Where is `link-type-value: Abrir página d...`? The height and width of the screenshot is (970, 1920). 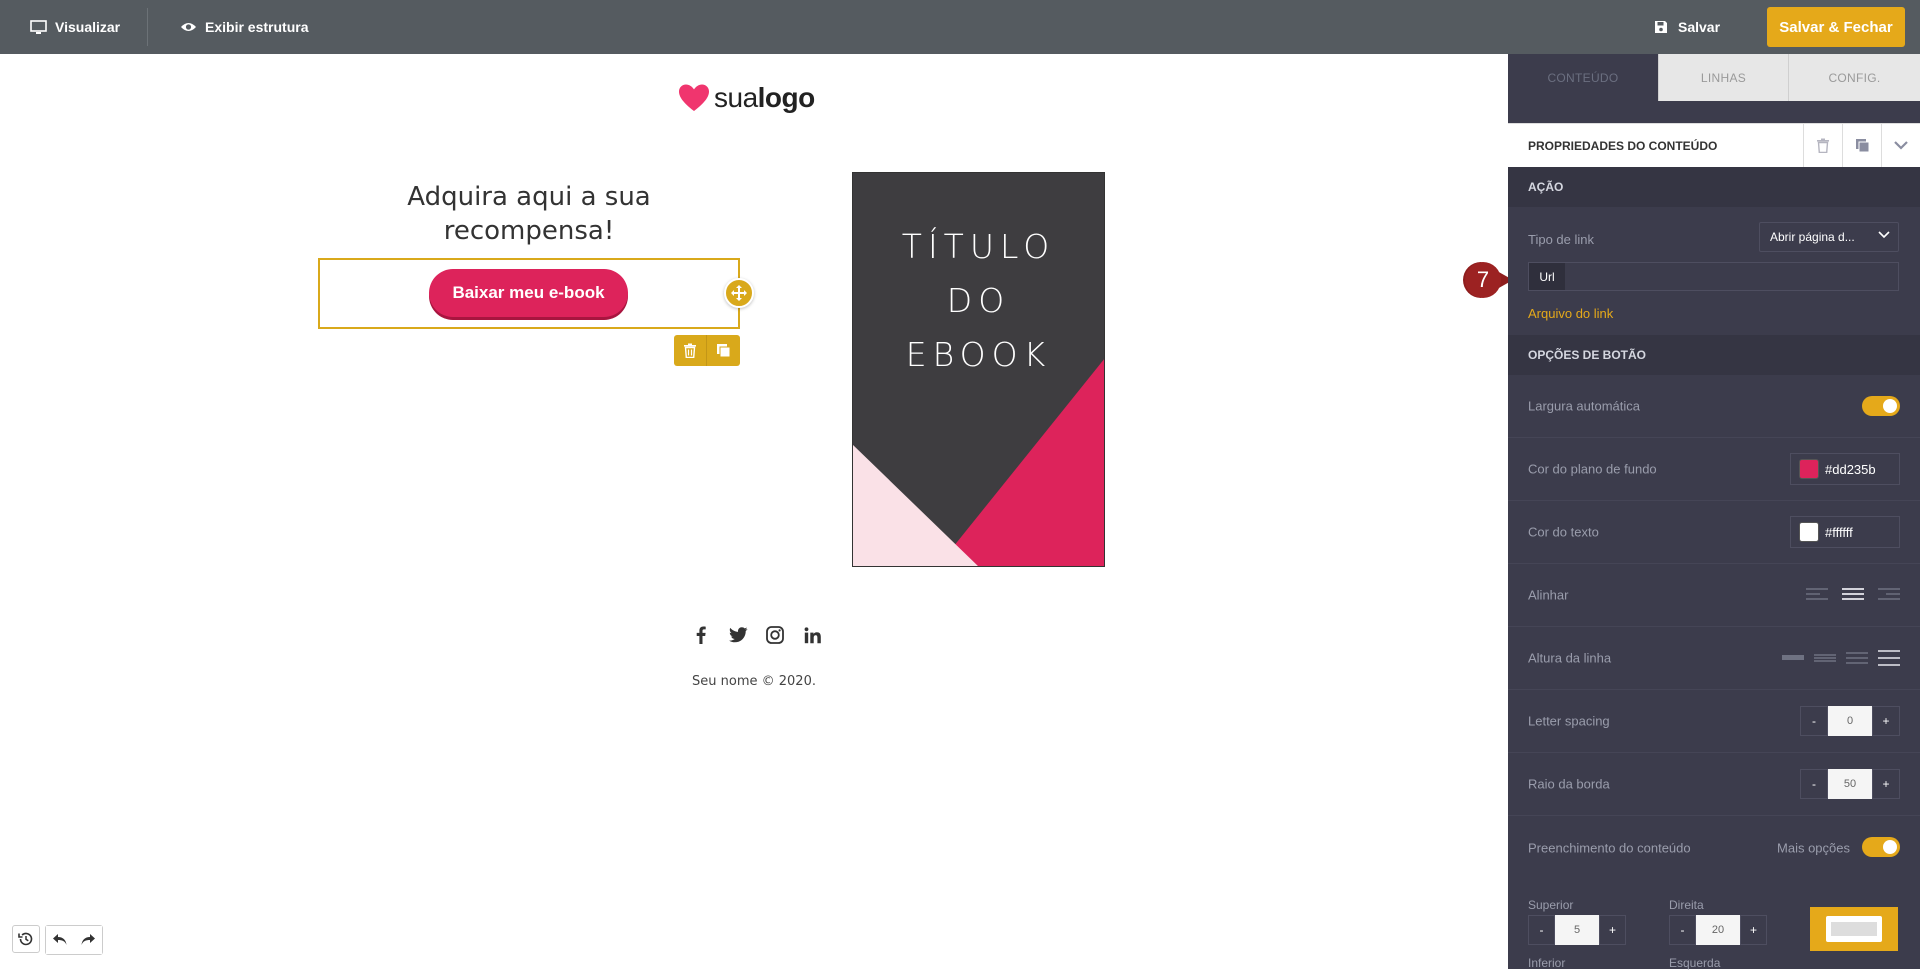
link-type-value: Abrir página d... is located at coordinates (1812, 237).